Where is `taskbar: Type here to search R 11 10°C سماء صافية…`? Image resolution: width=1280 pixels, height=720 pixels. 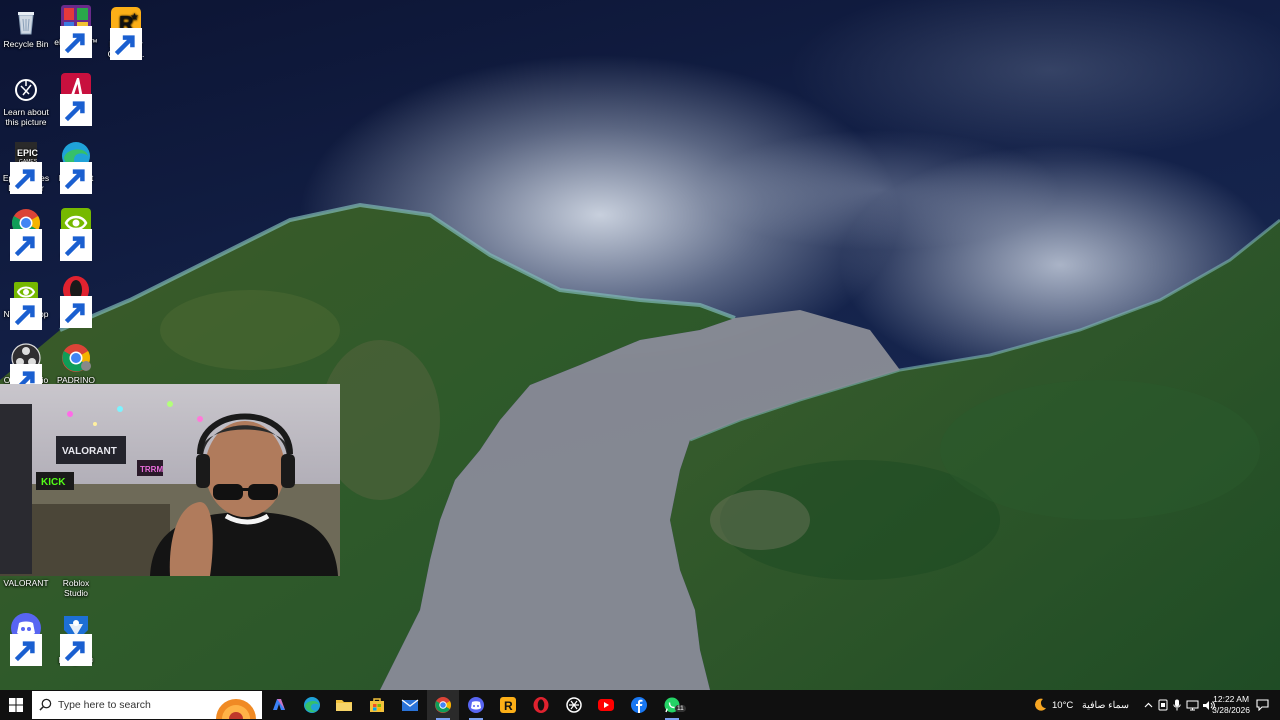
taskbar: Type here to search R 11 10°C سماء صافية… is located at coordinates (640, 705).